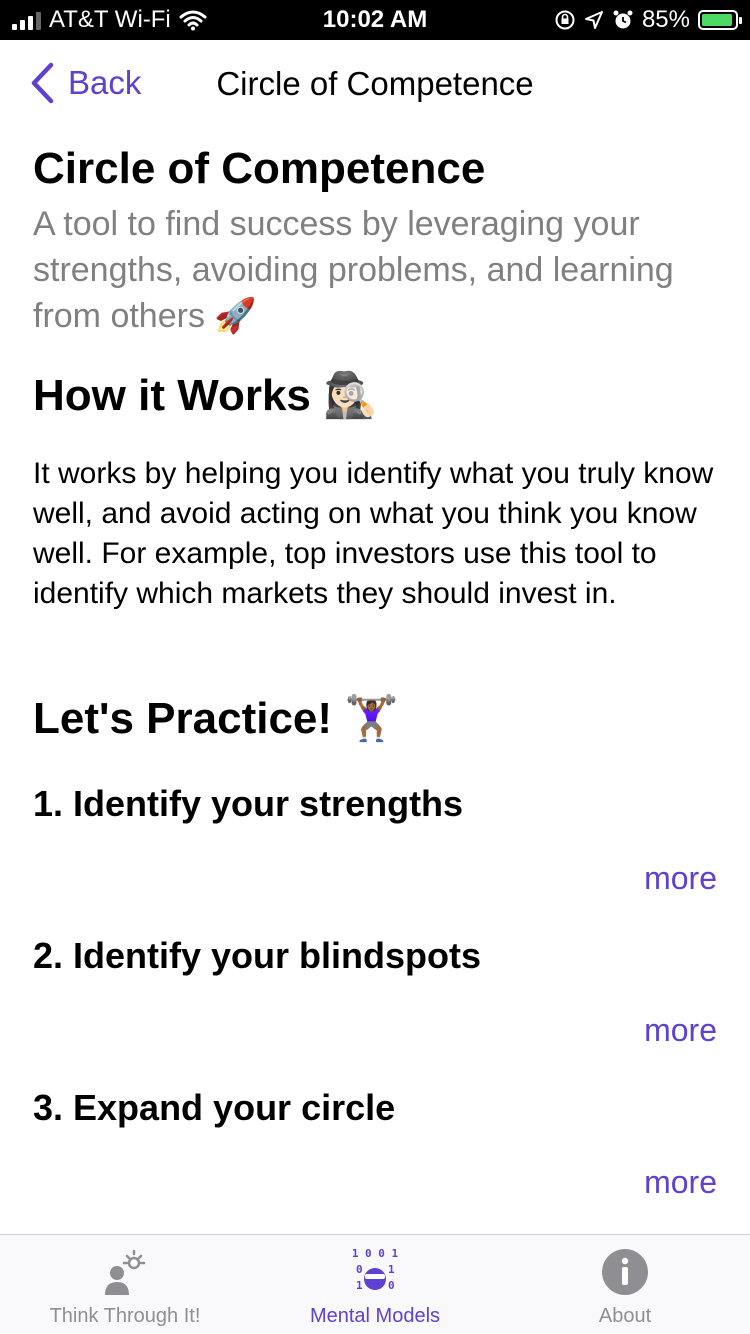 Image resolution: width=750 pixels, height=1334 pixels. What do you see at coordinates (565, 20) in the screenshot?
I see `orientation-lock-icon` at bounding box center [565, 20].